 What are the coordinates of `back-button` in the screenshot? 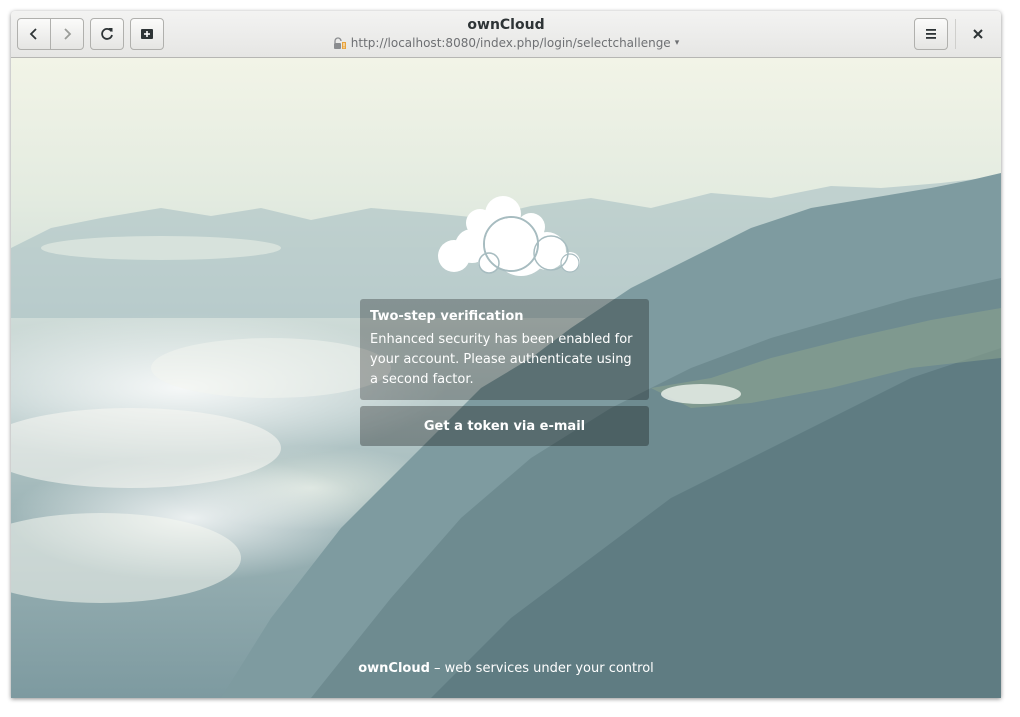 It's located at (34, 34).